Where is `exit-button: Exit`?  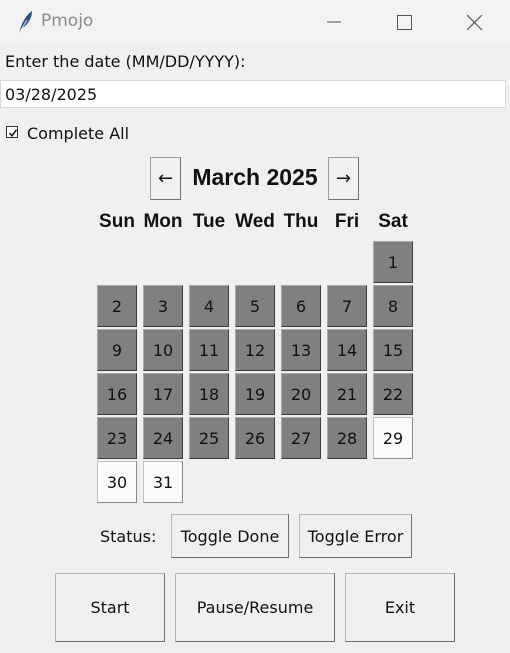
exit-button: Exit is located at coordinates (400, 607).